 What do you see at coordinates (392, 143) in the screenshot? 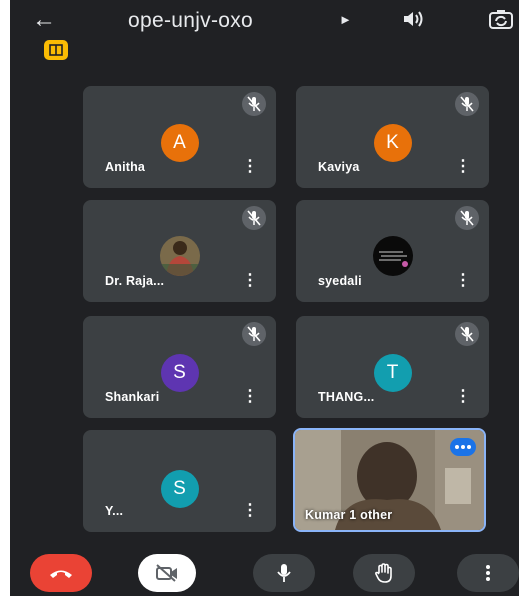
I see `participant-avatar: K` at bounding box center [392, 143].